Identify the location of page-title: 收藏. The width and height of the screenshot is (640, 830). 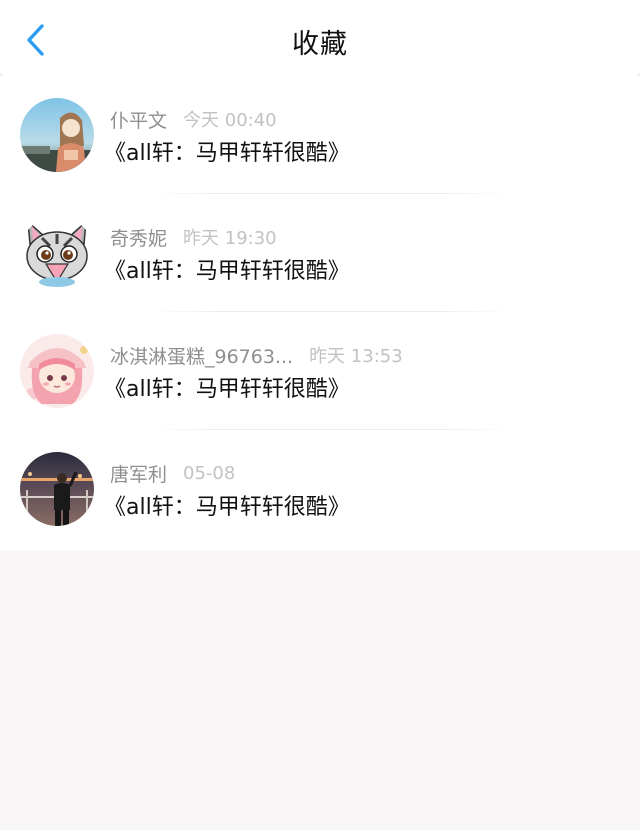
(320, 44).